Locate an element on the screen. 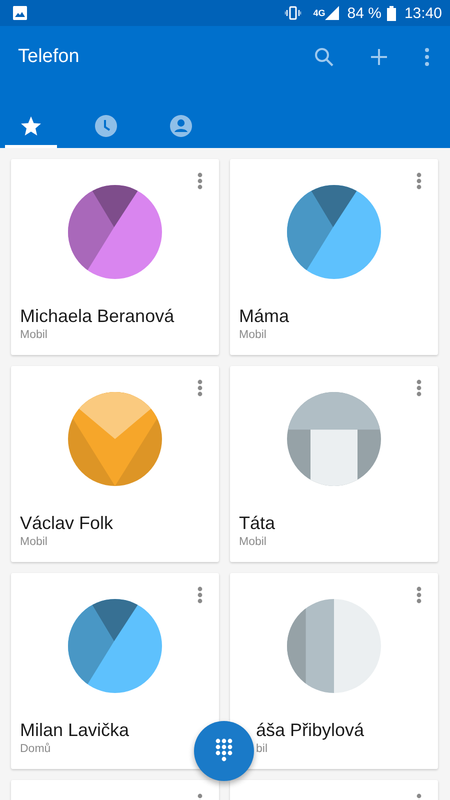 This screenshot has height=800, width=450. contact-name: Michaela Beranová is located at coordinates (98, 316).